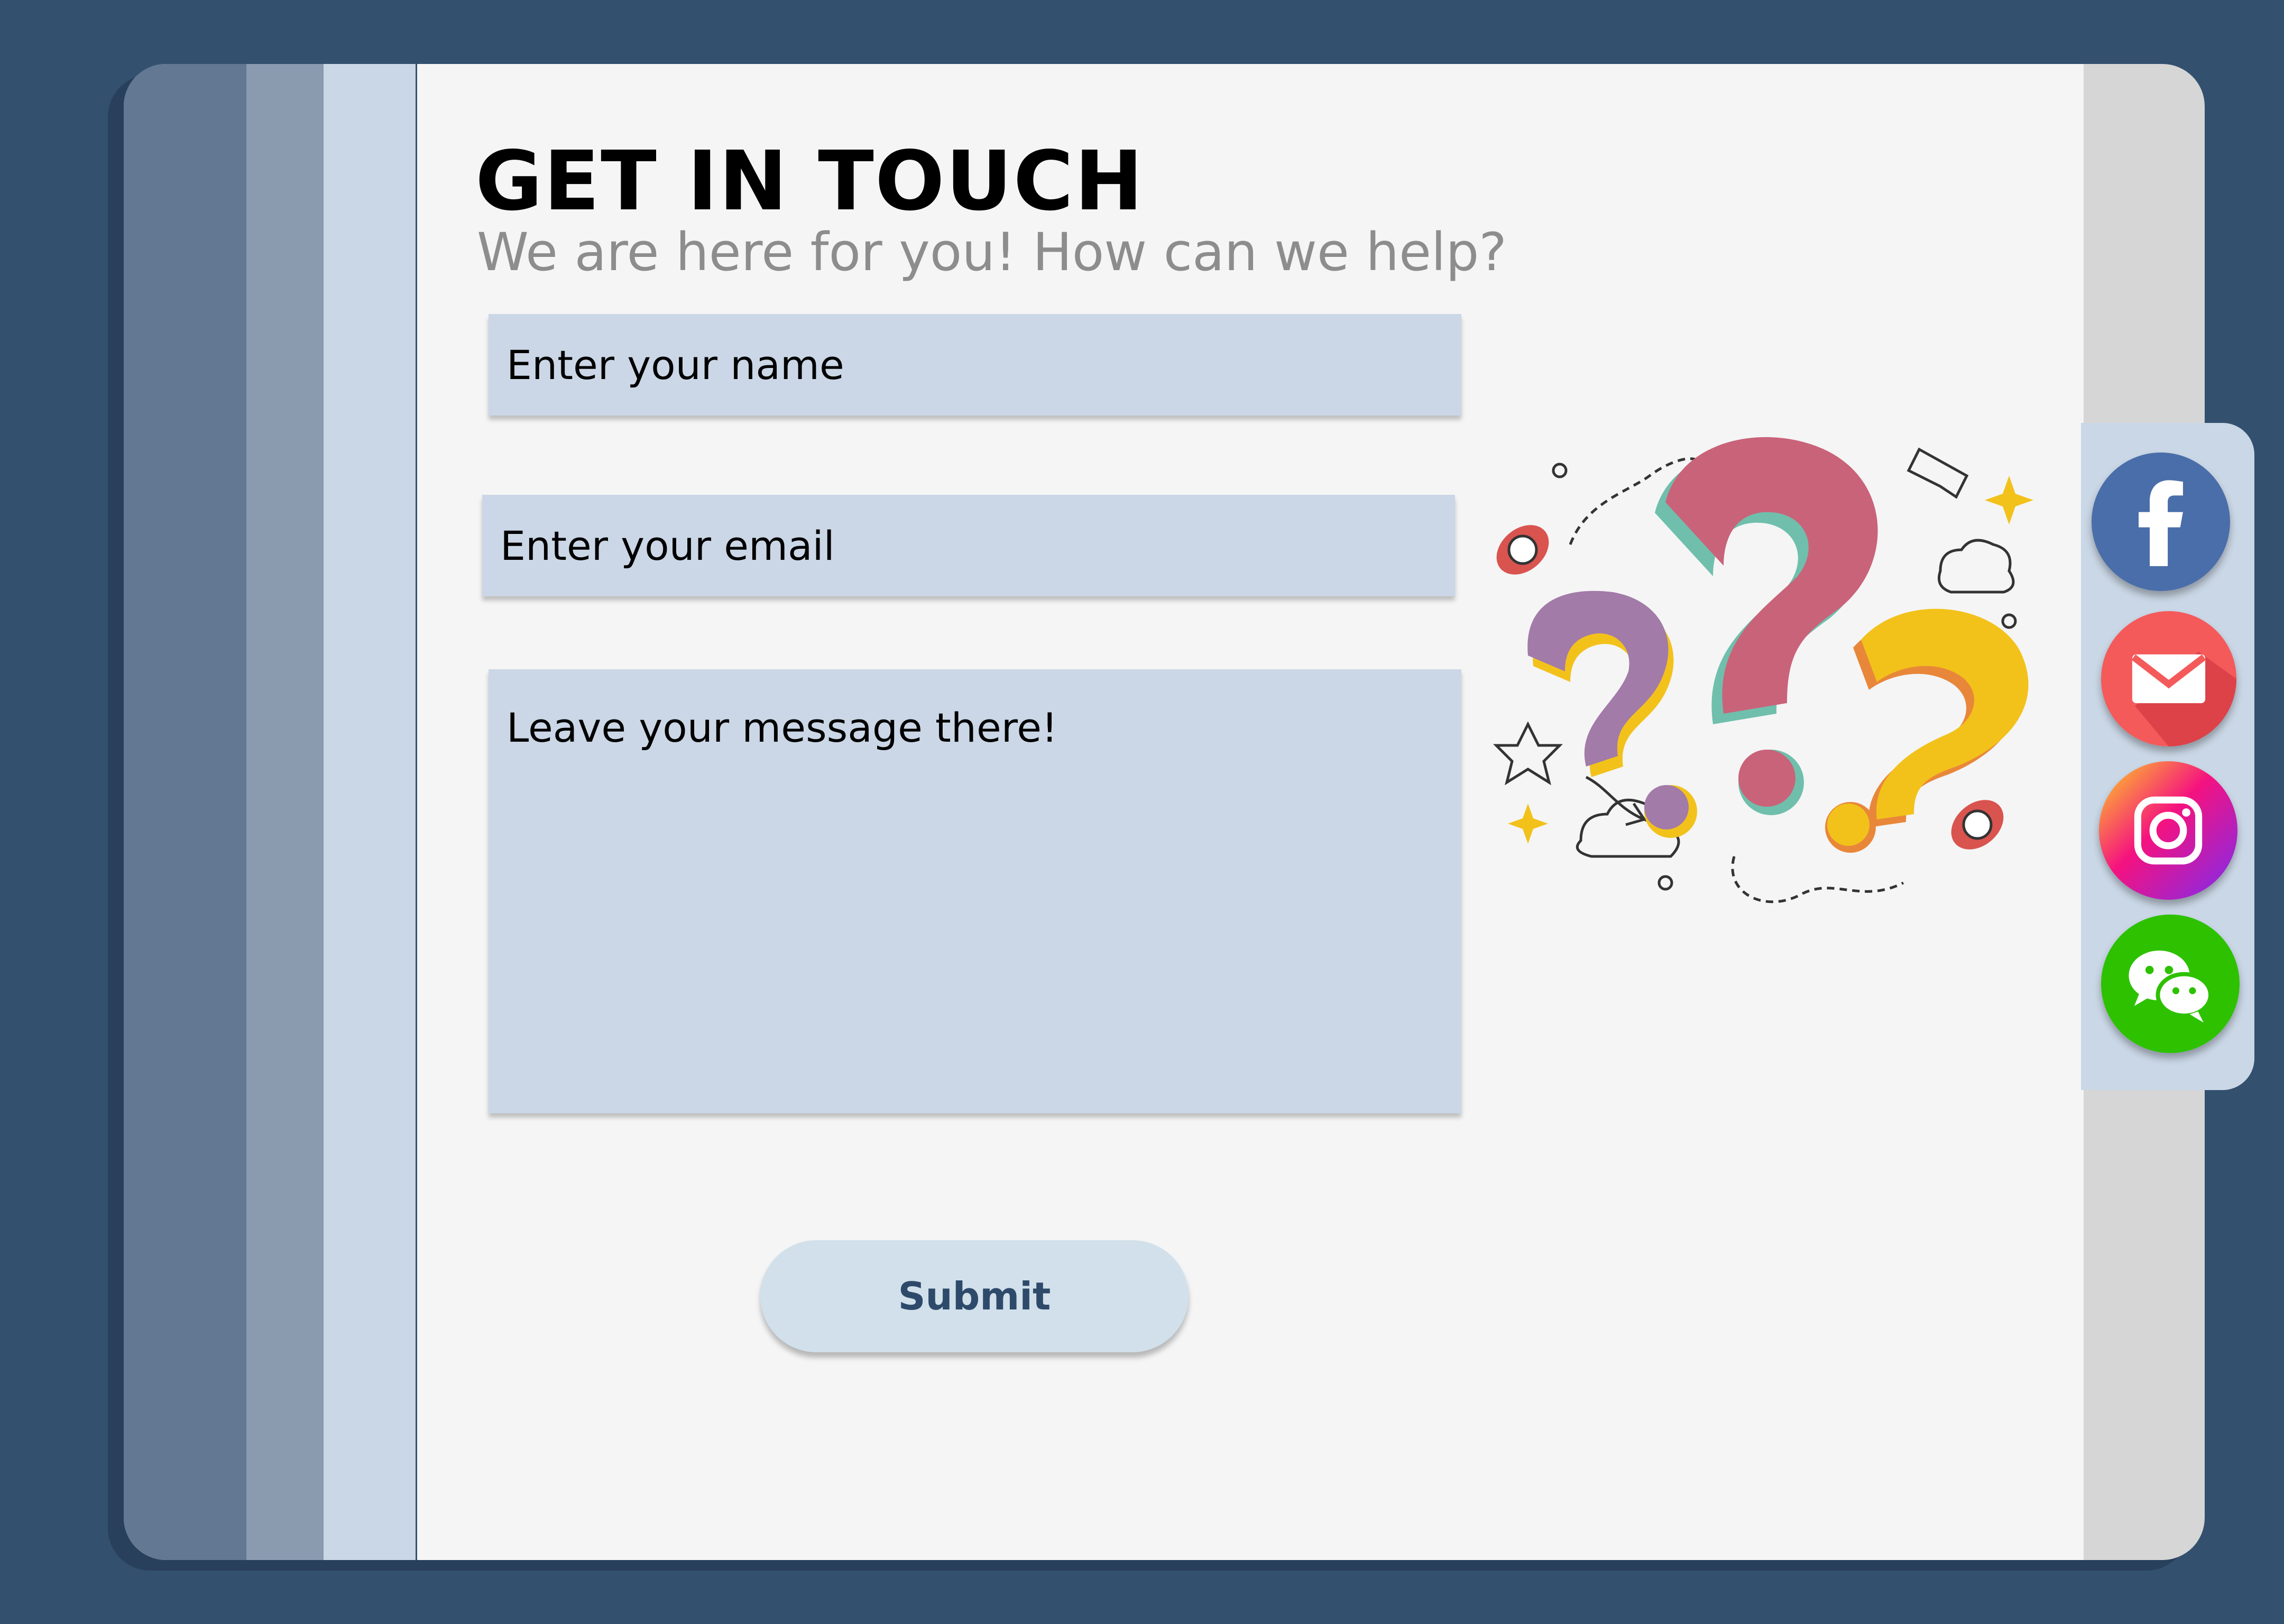 The width and height of the screenshot is (2284, 1624). I want to click on page-subtitle: We are here for you! How can we help?, so click(992, 252).